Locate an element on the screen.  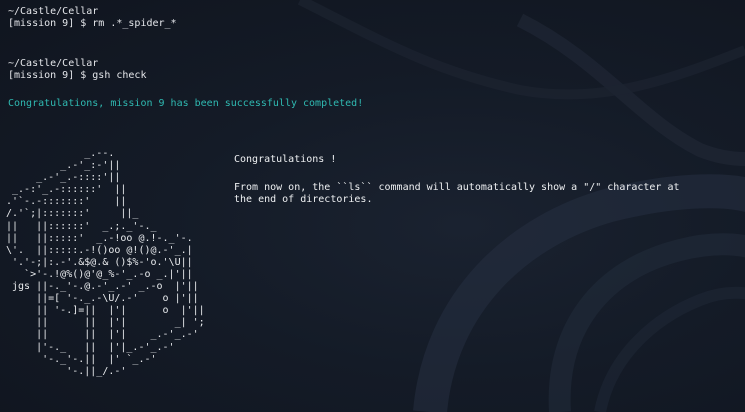
prompt-path-line: ~/Castle/Cellar is located at coordinates (53, 11).